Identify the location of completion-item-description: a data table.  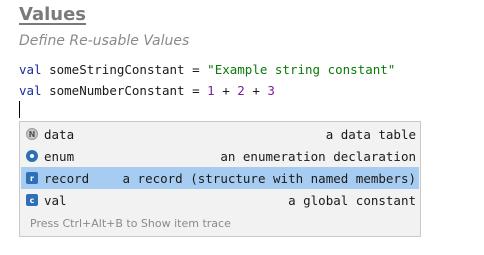
(370, 134).